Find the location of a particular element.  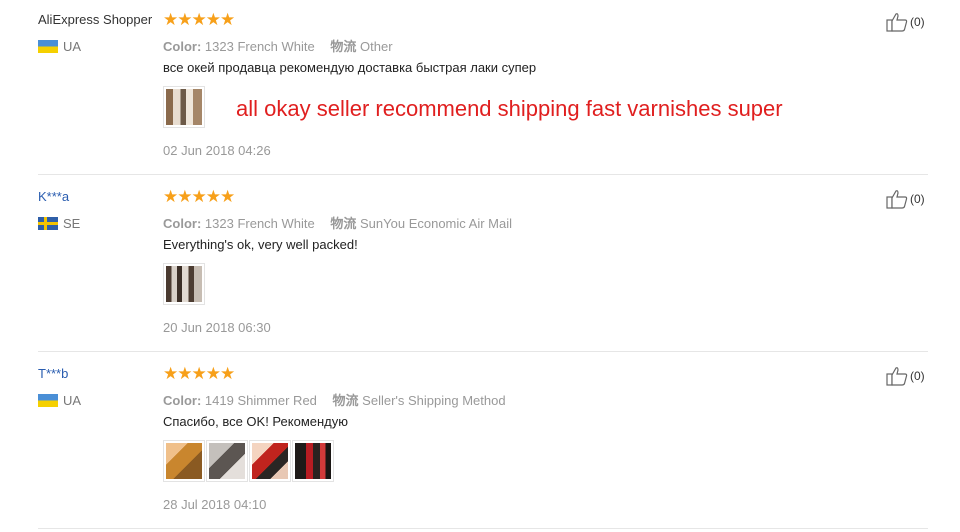

logistics-value: Other is located at coordinates (376, 46).